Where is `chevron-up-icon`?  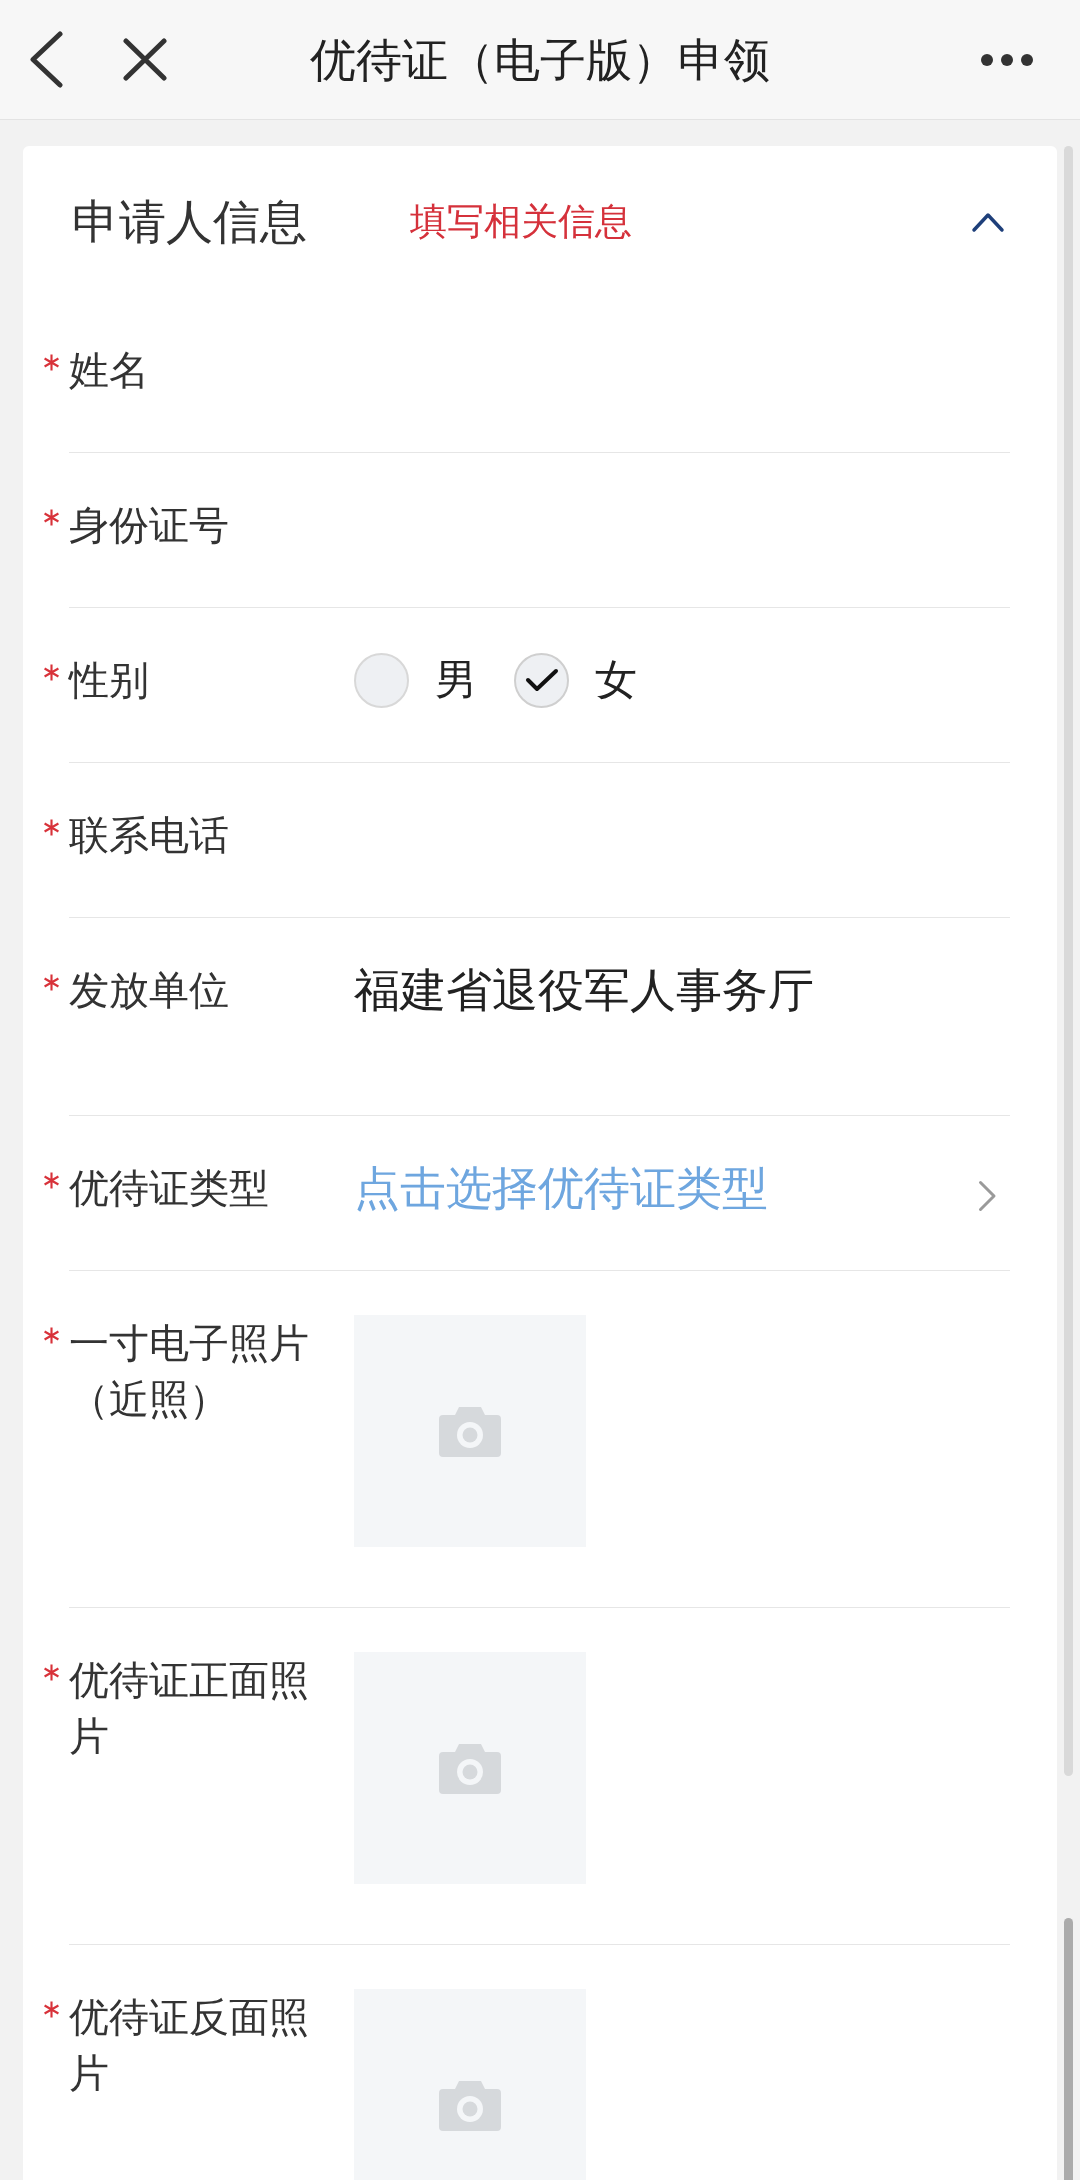
chevron-up-icon is located at coordinates (988, 222).